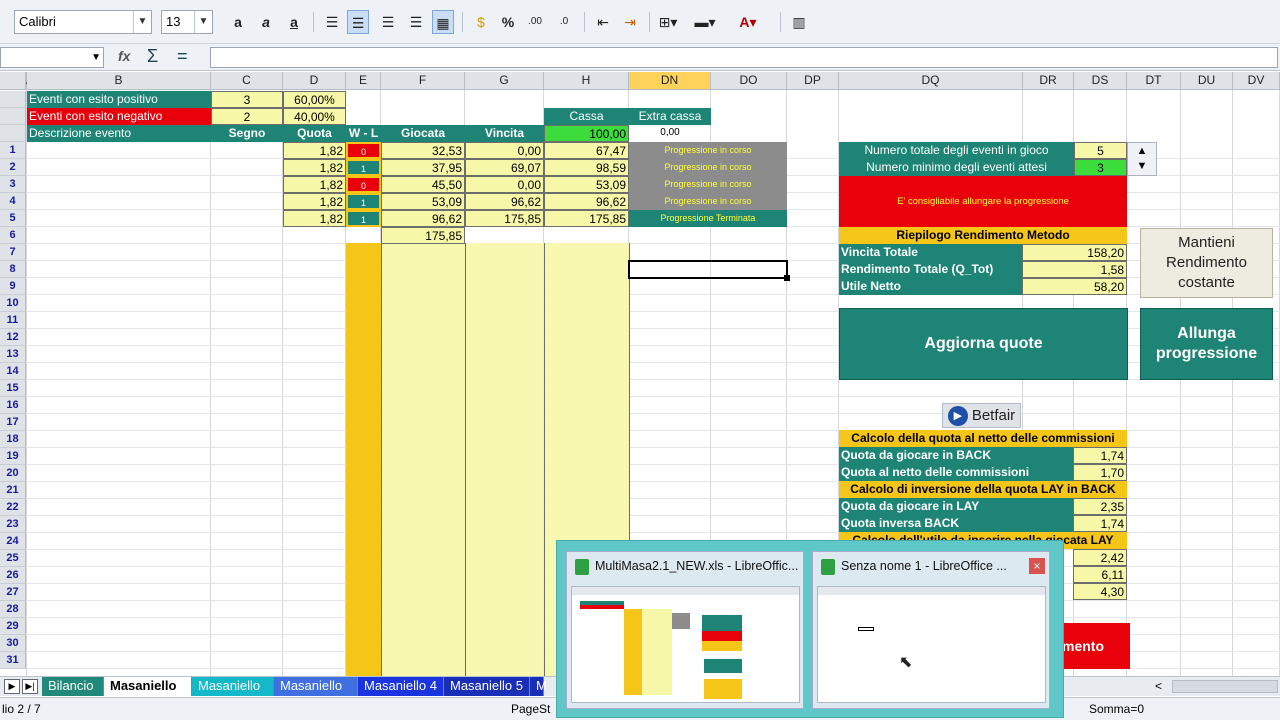 Image resolution: width=1280 pixels, height=720 pixels. Describe the element at coordinates (314, 116) in the screenshot. I see `negative-events-pct: 40,00%` at that location.